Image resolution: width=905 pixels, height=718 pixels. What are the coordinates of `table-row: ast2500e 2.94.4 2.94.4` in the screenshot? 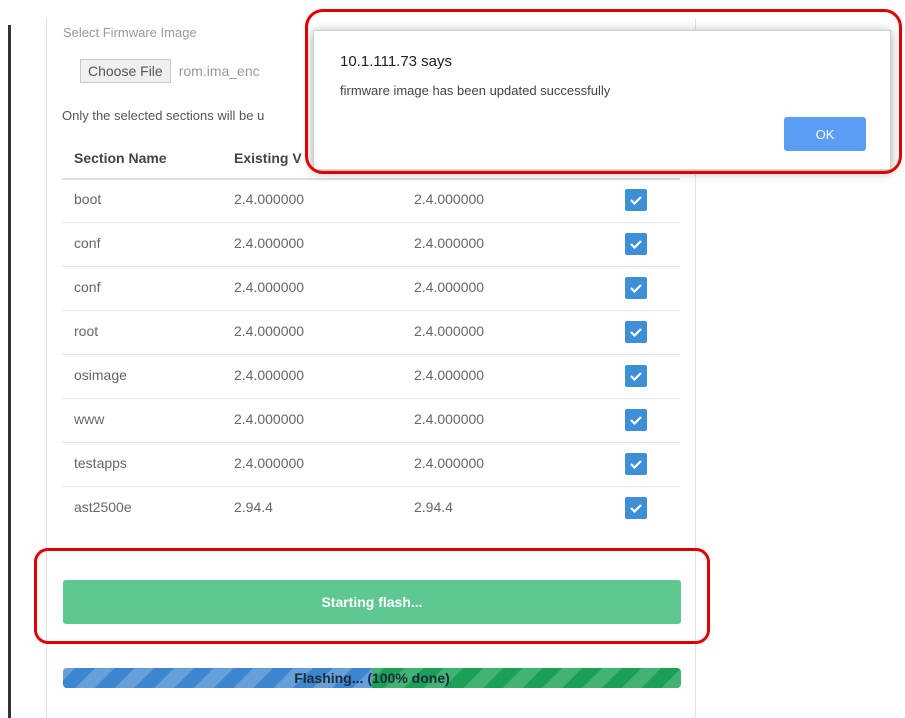 It's located at (371, 508).